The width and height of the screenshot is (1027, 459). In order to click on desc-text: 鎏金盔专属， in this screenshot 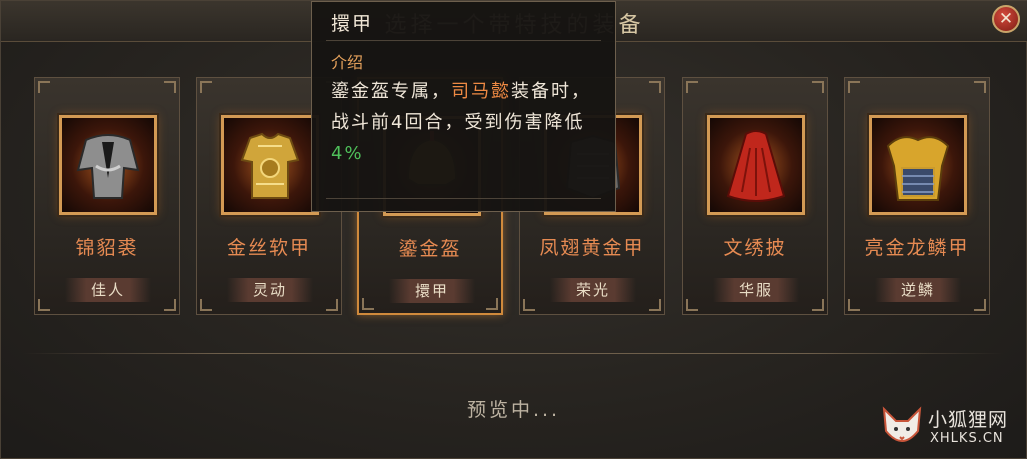, I will do `click(391, 91)`.